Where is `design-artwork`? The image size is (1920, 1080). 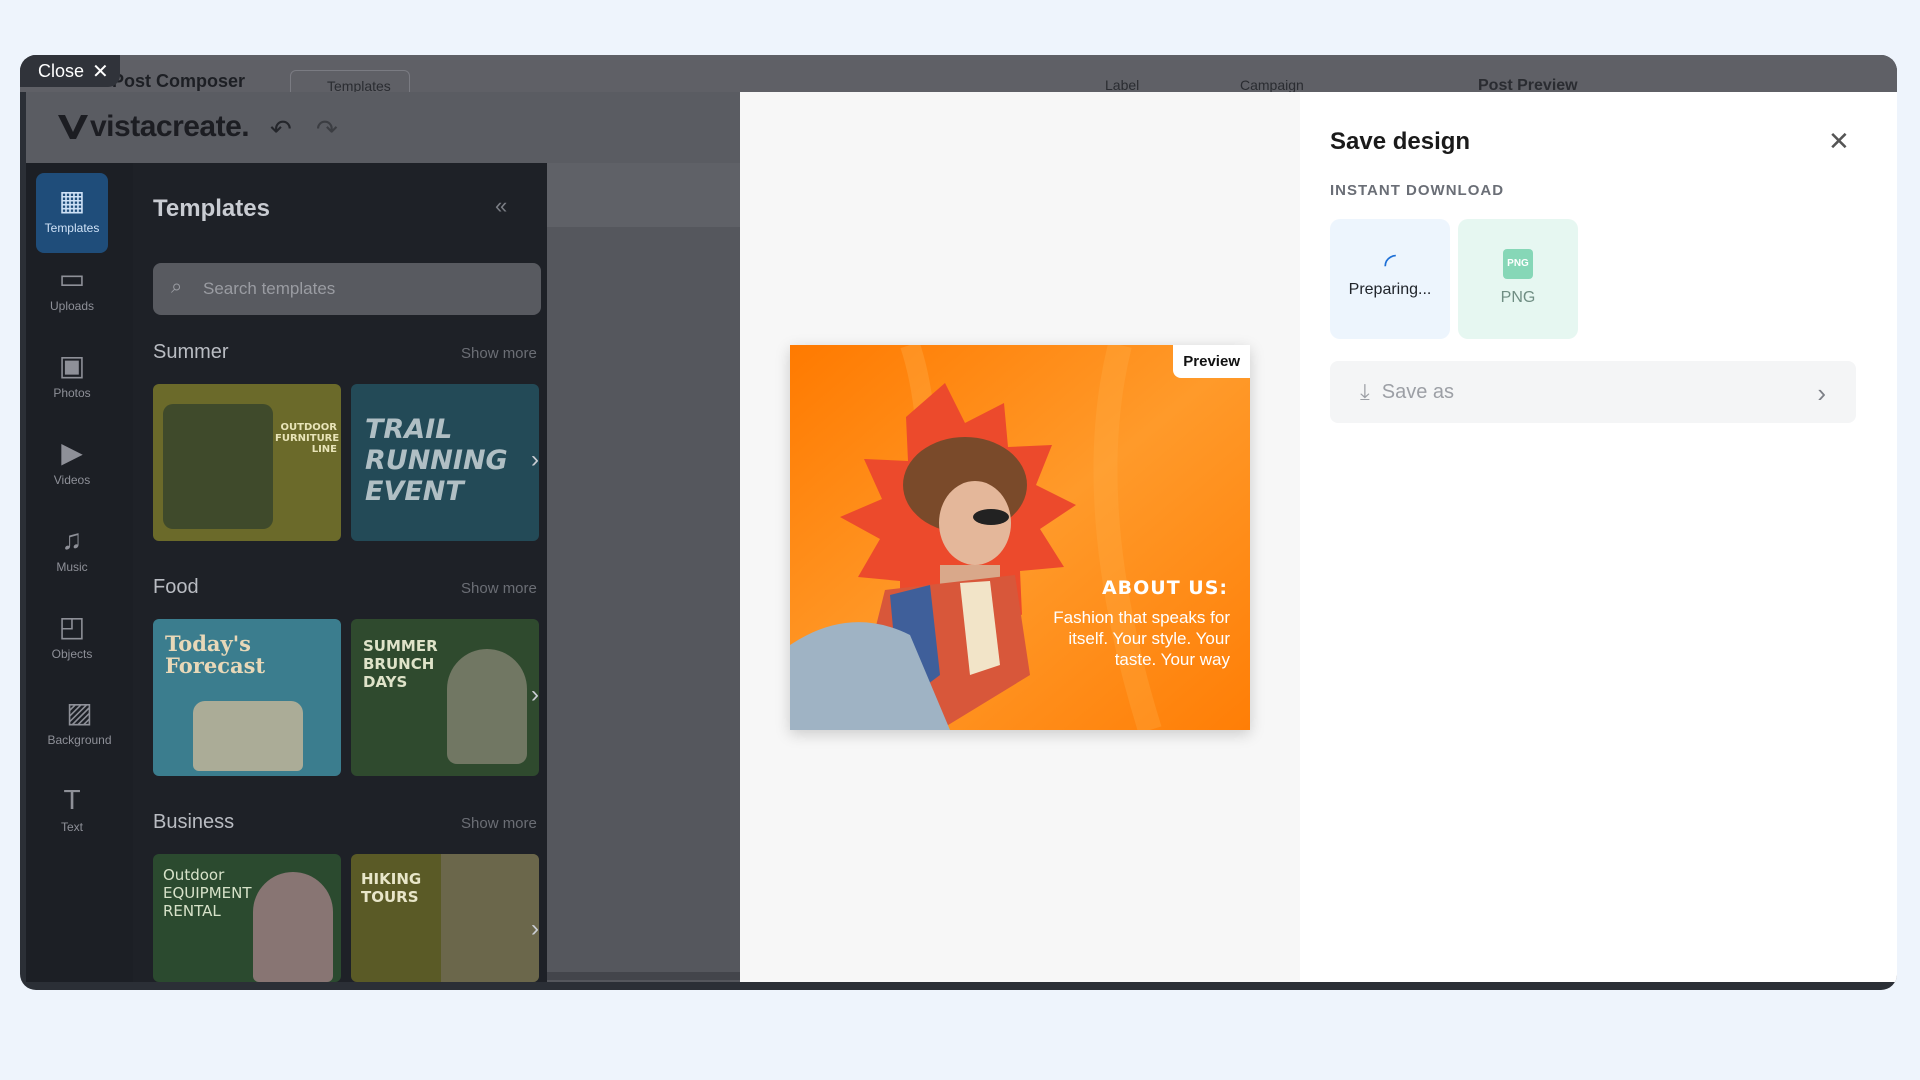
design-artwork is located at coordinates (1020, 537).